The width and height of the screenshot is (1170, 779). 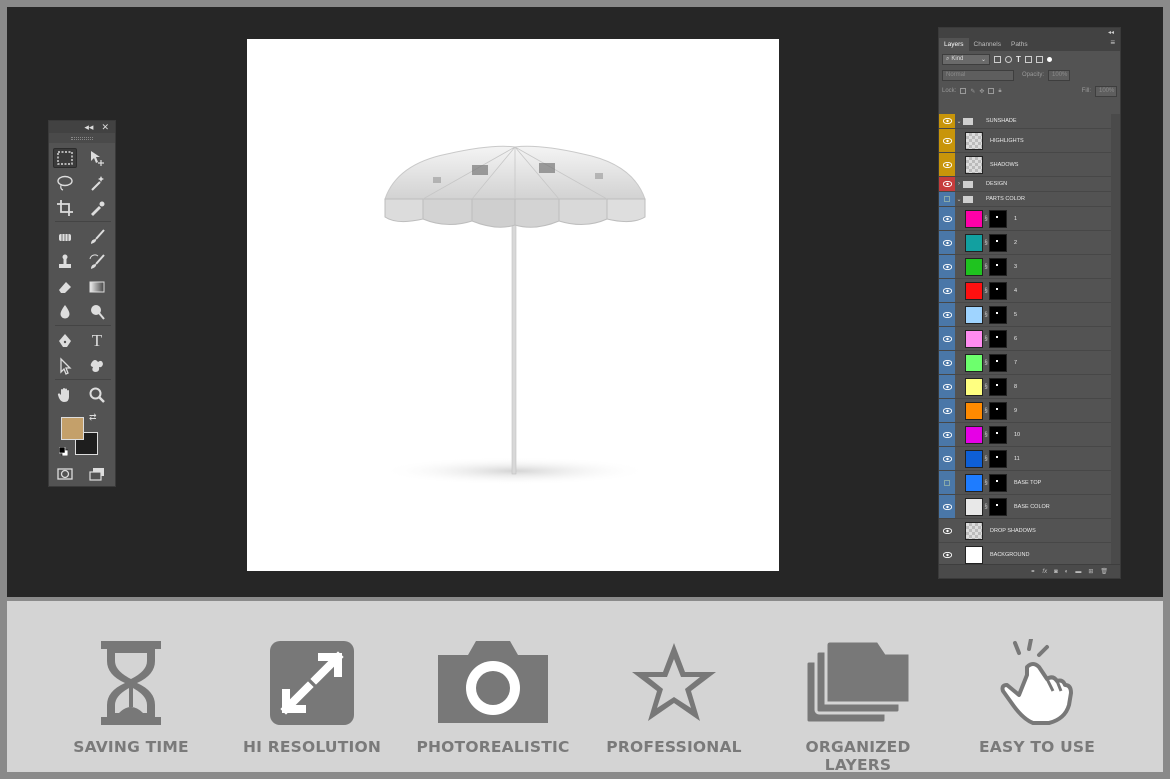 I want to click on eraser-tool-icon, so click(x=65, y=287).